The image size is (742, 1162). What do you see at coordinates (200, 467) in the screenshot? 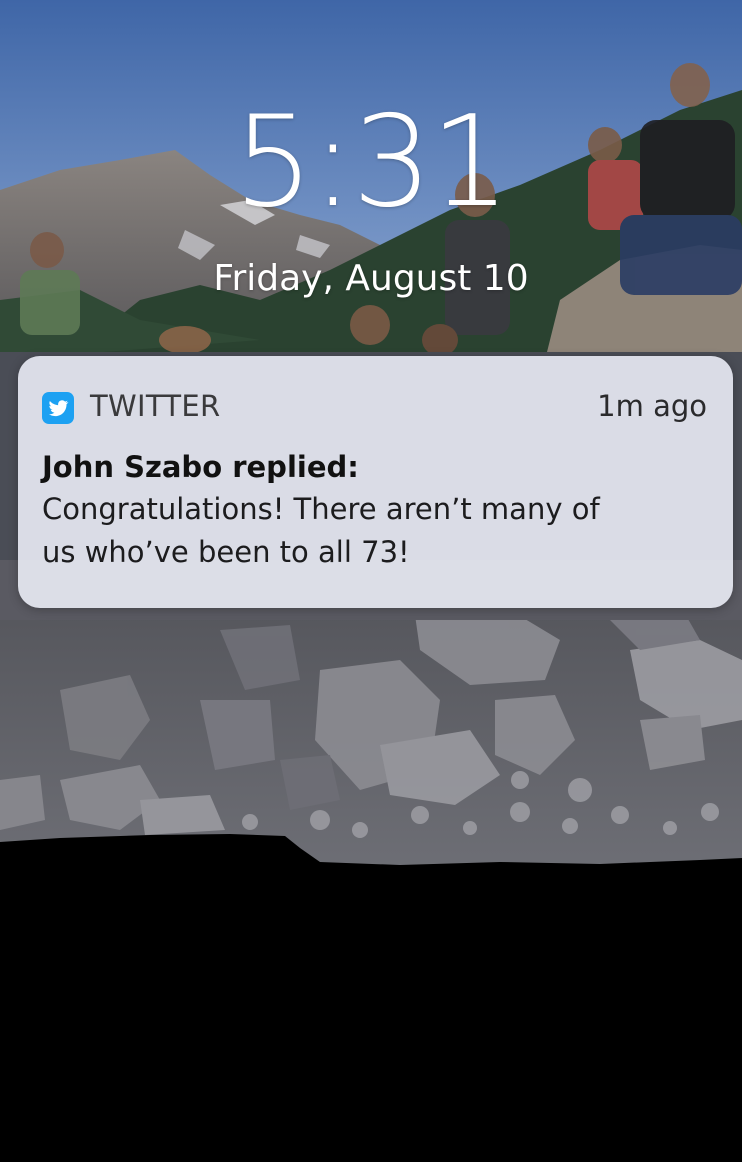
I see `notification-title: John Szabo replied:` at bounding box center [200, 467].